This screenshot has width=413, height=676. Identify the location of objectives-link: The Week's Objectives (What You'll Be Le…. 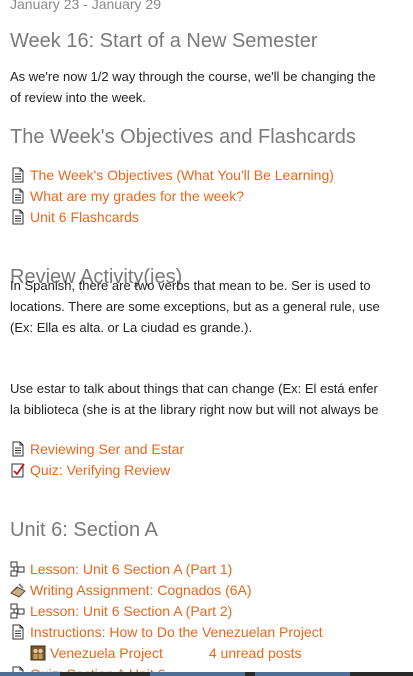
(172, 174).